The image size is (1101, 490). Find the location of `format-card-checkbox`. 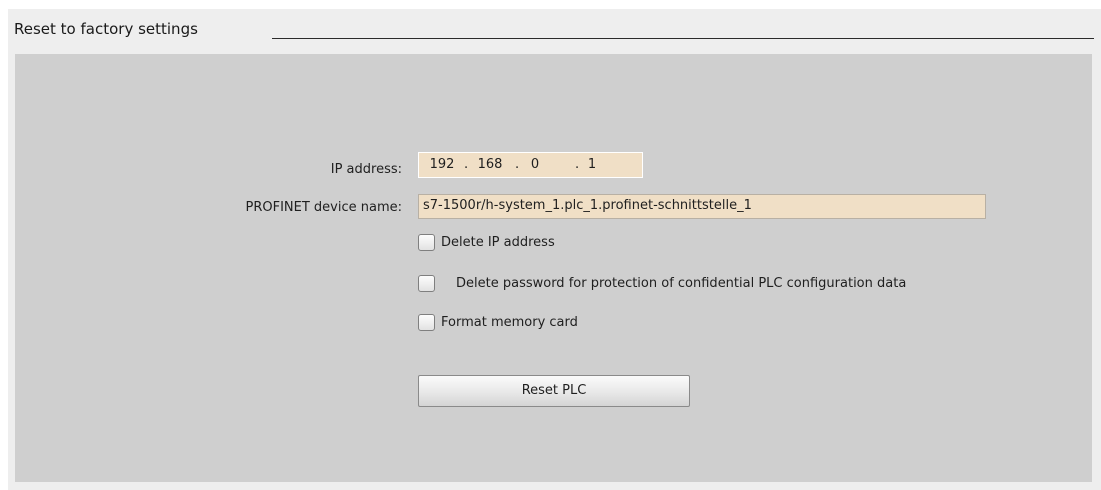

format-card-checkbox is located at coordinates (426, 322).